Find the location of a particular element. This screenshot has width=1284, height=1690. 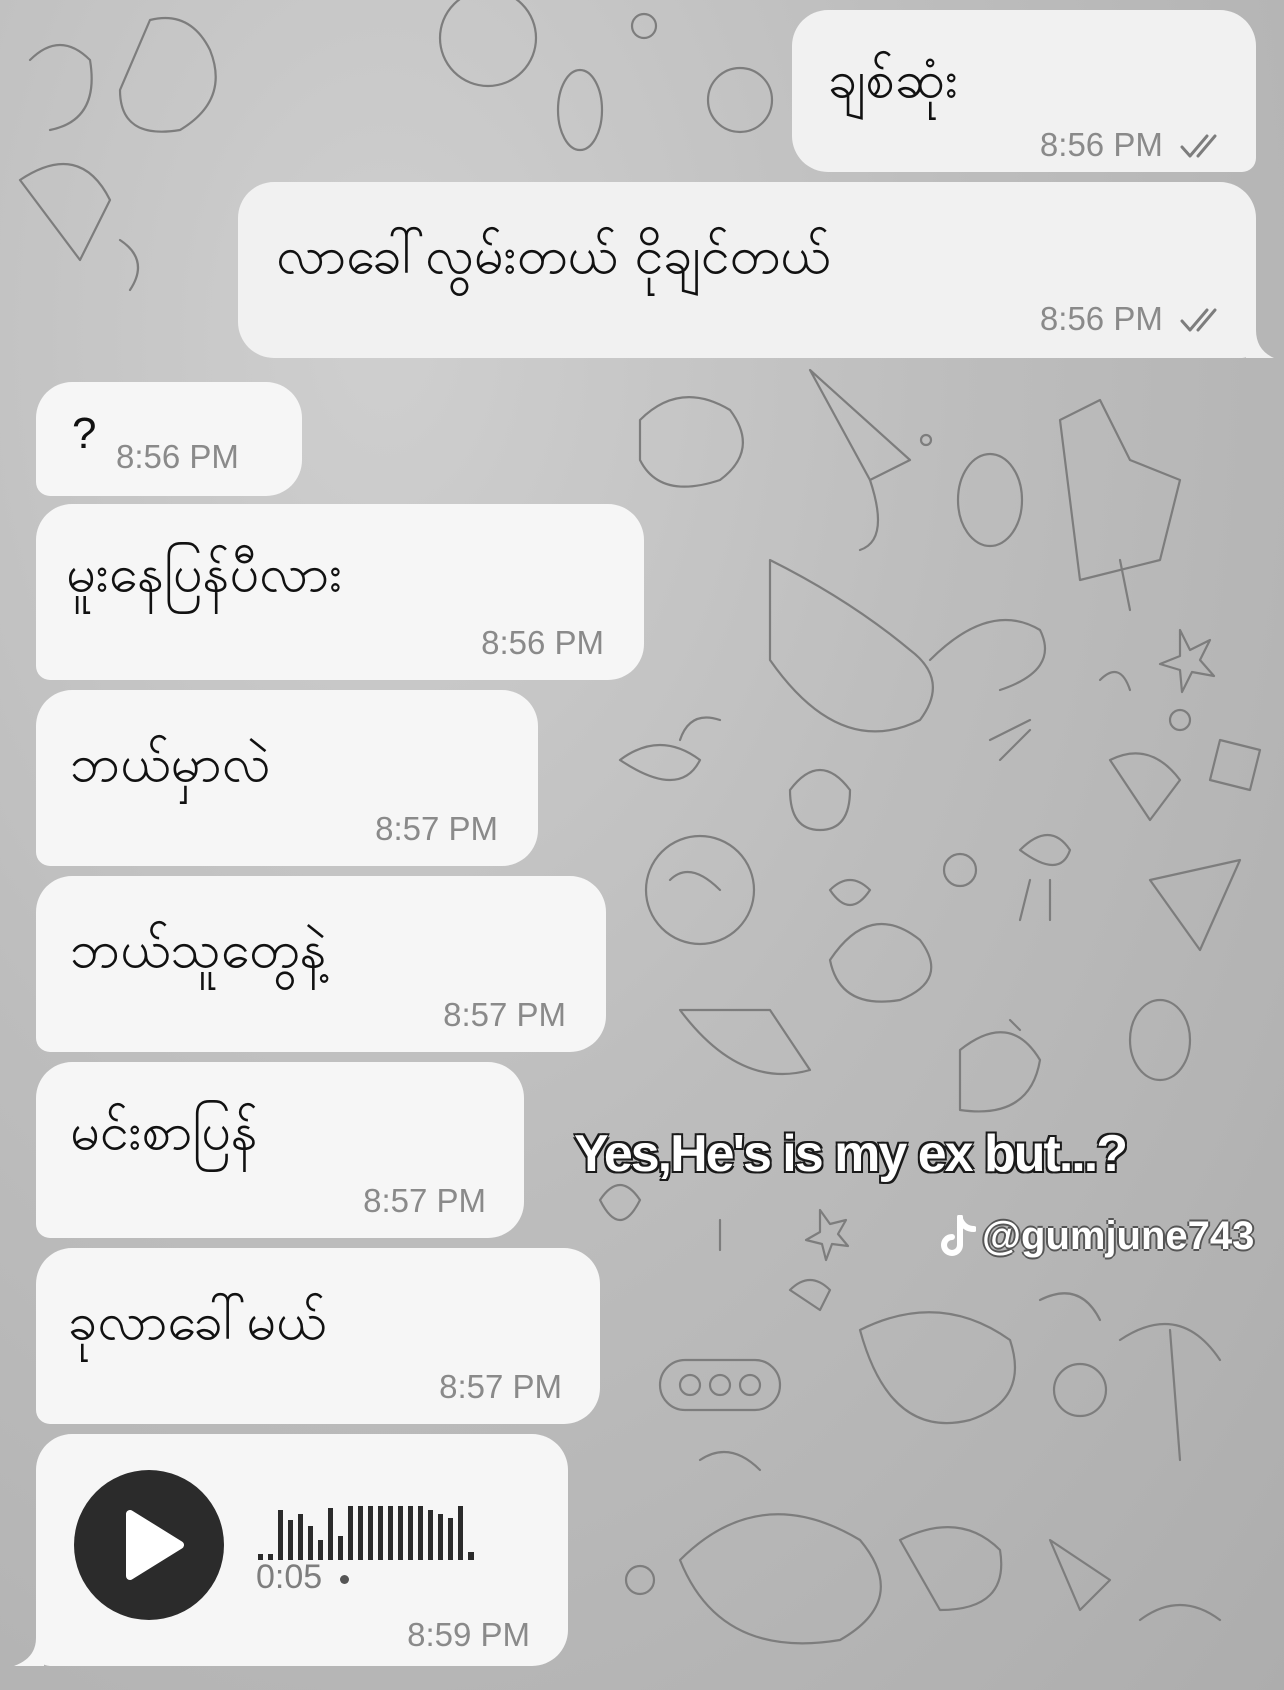

outgoing-message: ချစ်ဆုံး 8:56 PM is located at coordinates (1024, 91).